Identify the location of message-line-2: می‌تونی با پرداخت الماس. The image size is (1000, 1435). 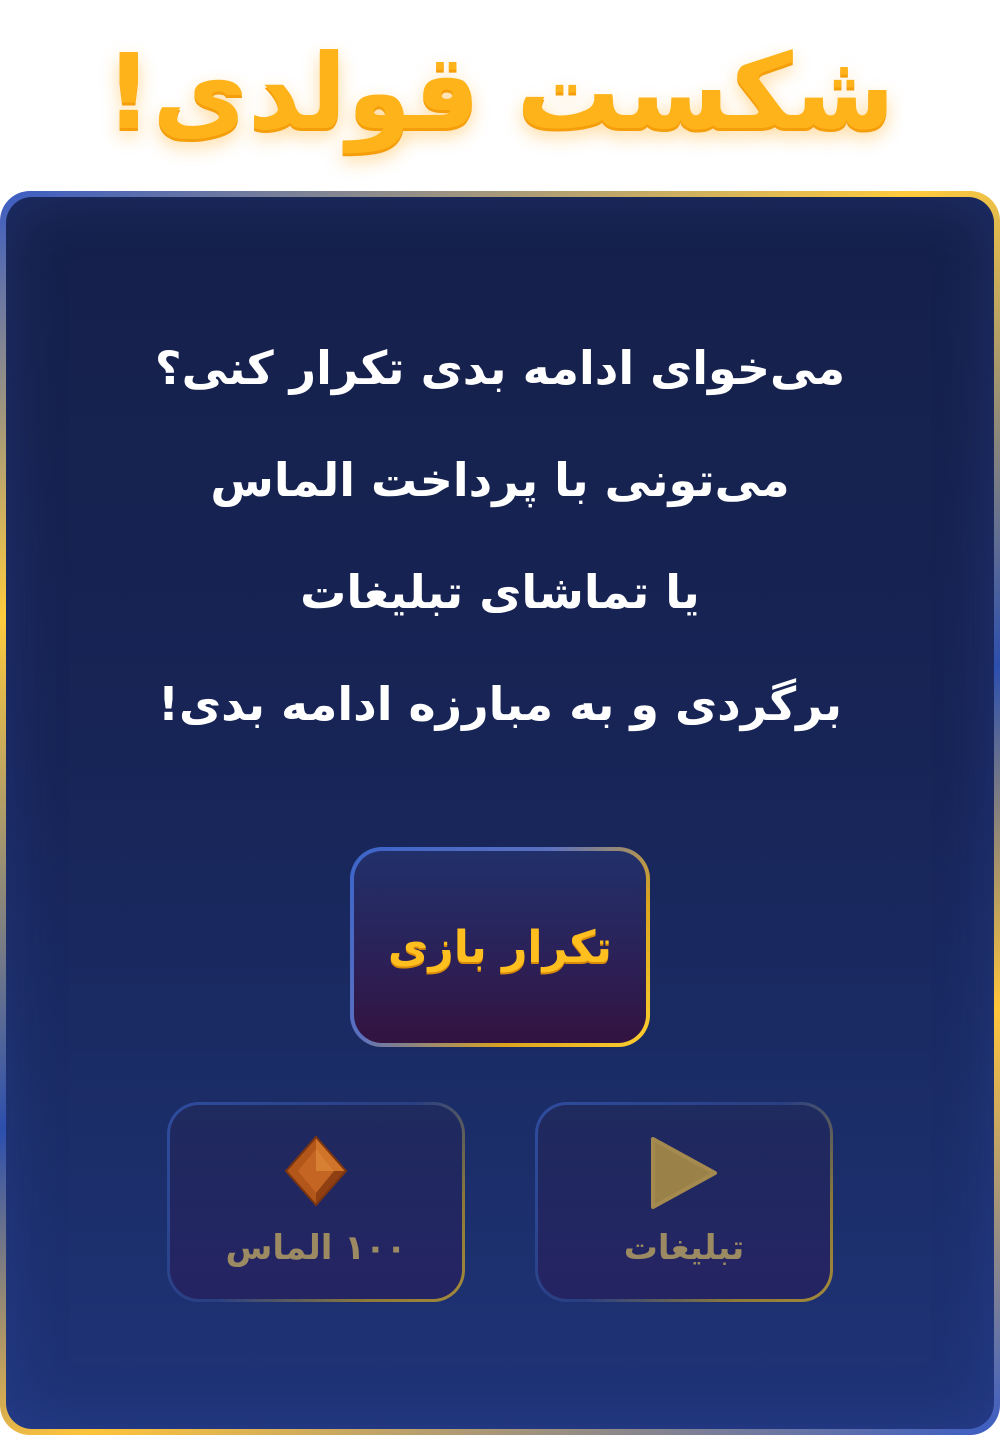
(500, 480).